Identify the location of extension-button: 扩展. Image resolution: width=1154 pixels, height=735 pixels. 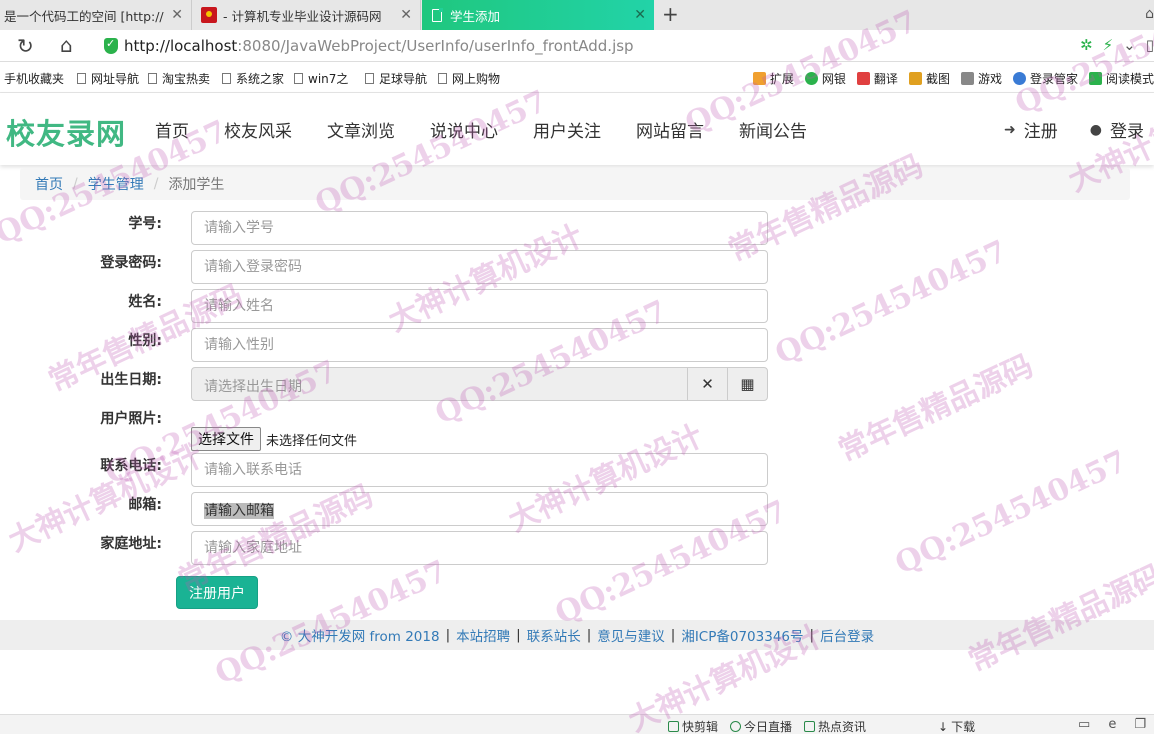
(773, 78).